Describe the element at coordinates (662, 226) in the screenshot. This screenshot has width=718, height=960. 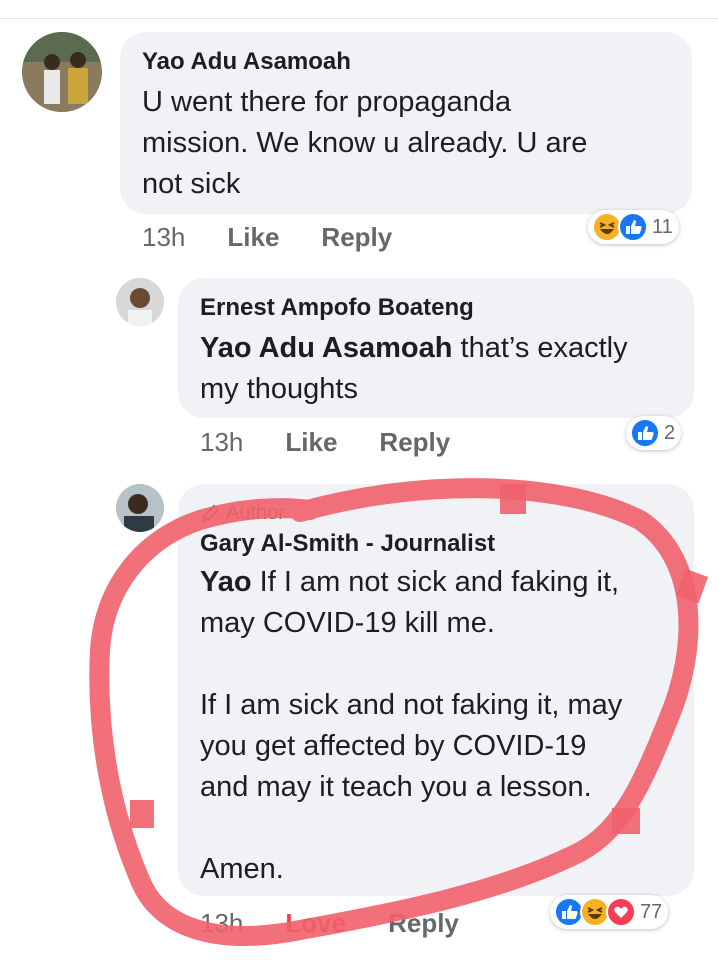
I see `reaction-count: 11` at that location.